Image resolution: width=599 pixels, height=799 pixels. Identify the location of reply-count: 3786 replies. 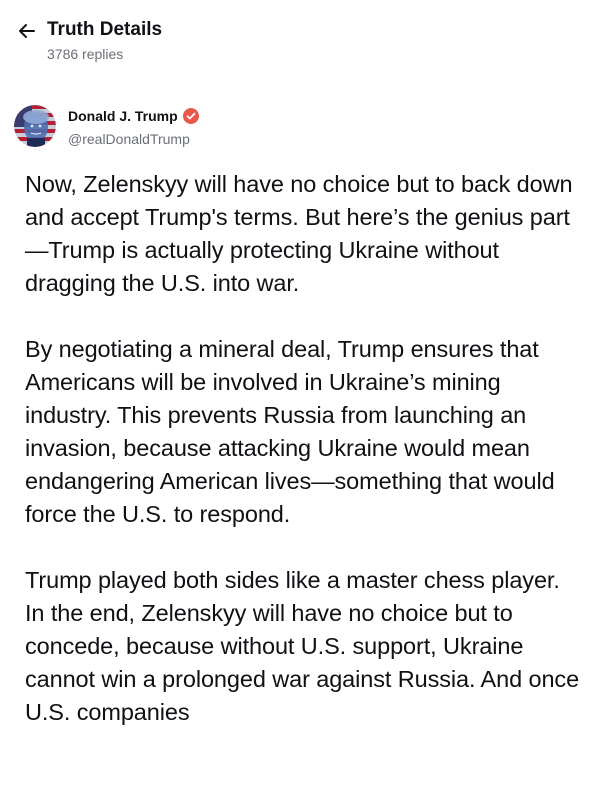
(85, 54).